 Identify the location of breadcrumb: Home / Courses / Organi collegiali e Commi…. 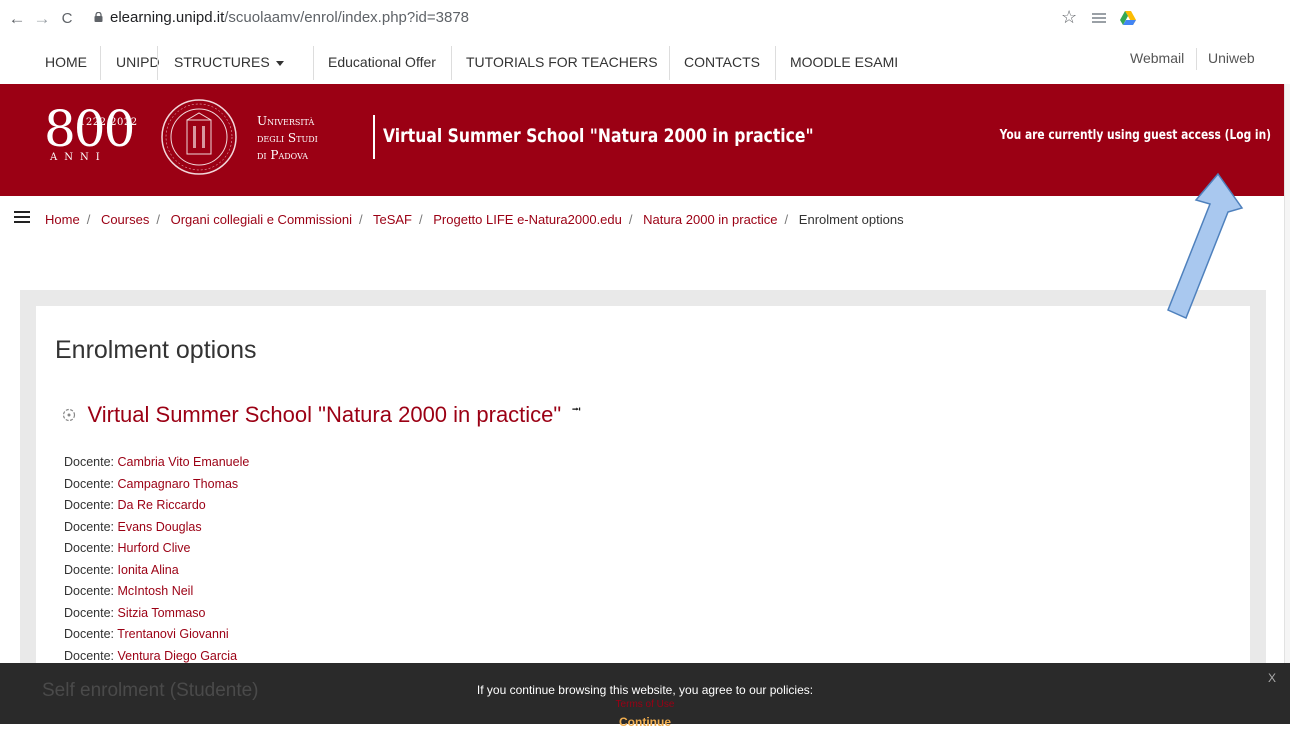
(474, 219).